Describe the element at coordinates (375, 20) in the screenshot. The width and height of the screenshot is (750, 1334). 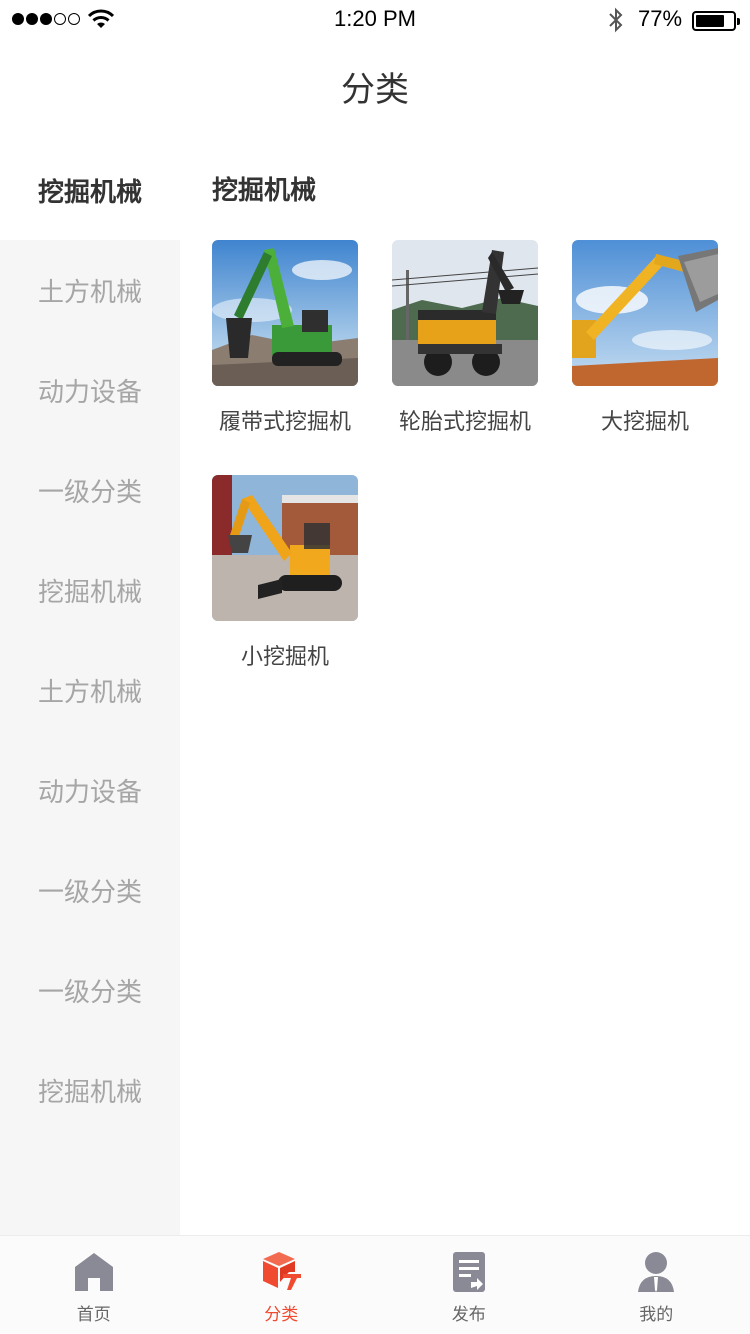
I see `status-bar: 1:20 PM 77%` at that location.